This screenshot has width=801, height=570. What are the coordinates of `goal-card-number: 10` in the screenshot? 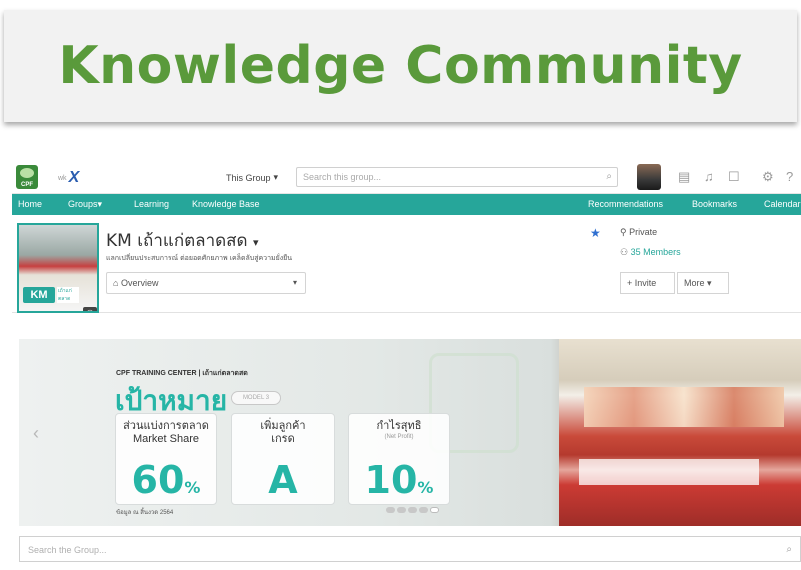 It's located at (391, 480).